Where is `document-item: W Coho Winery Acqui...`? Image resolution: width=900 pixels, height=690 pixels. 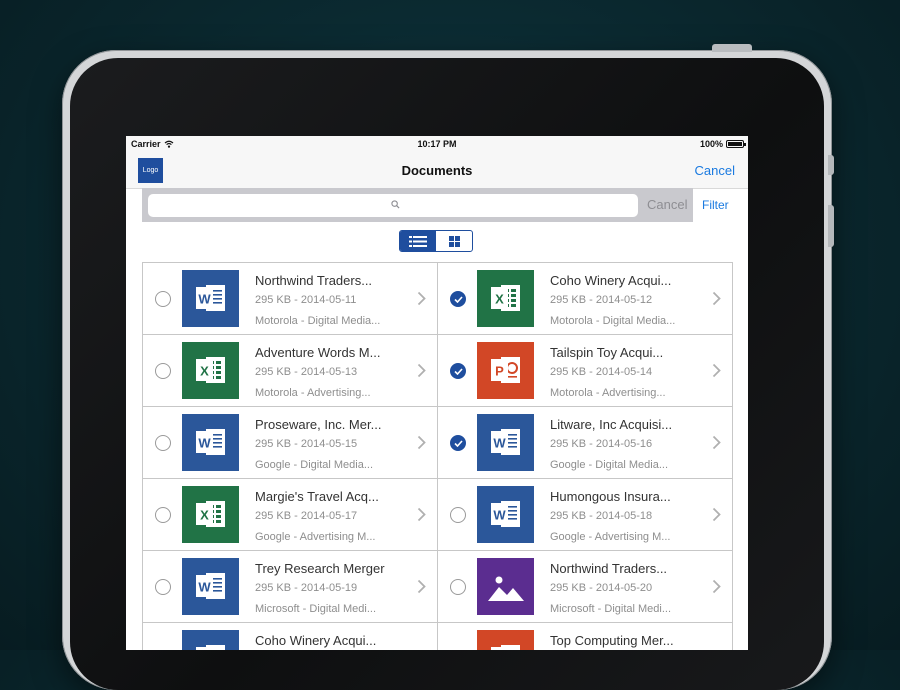
document-item: W Coho Winery Acqui... is located at coordinates (290, 636).